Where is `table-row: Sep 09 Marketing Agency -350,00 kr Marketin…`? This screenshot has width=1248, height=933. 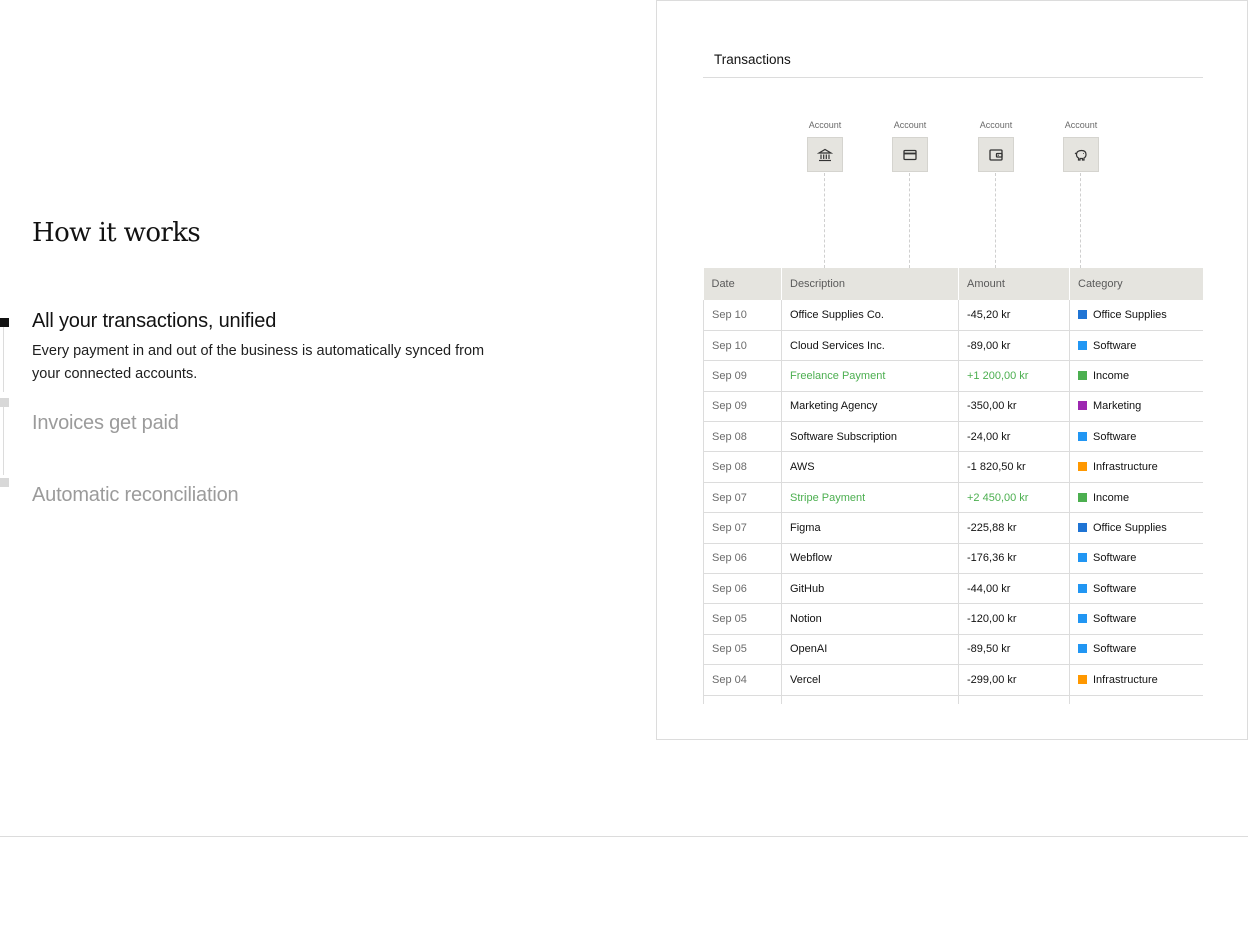
table-row: Sep 09 Marketing Agency -350,00 kr Marketin… is located at coordinates (953, 407).